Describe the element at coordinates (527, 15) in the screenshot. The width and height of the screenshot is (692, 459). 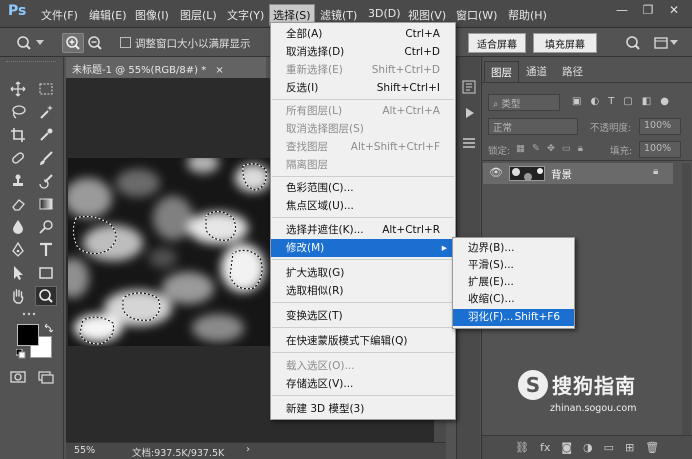
I see `menu-help: 帮助(H)` at that location.